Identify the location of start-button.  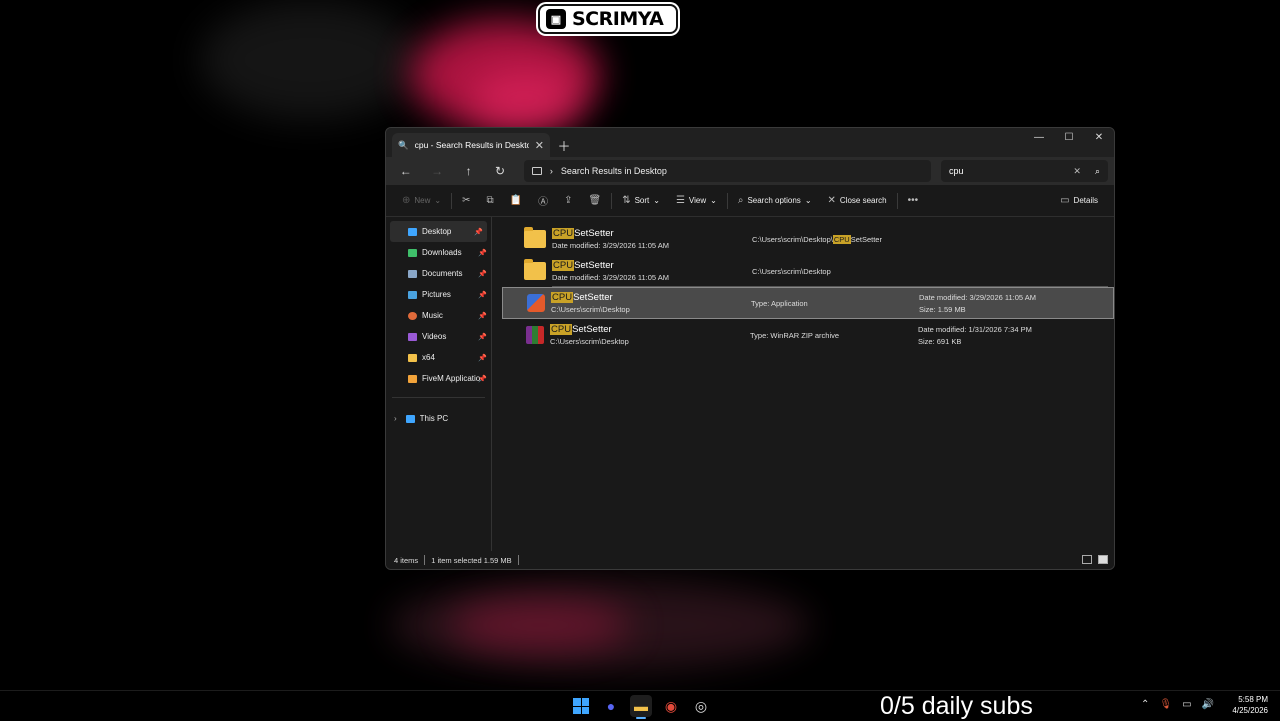
(581, 706).